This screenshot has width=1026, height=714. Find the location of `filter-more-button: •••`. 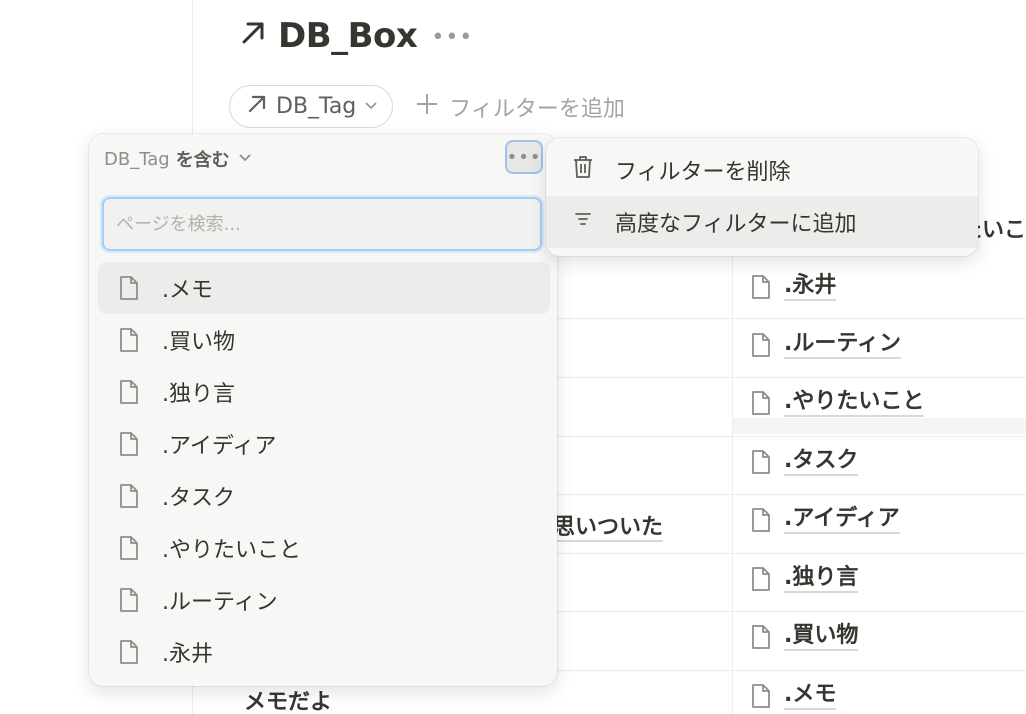

filter-more-button: ••• is located at coordinates (524, 157).